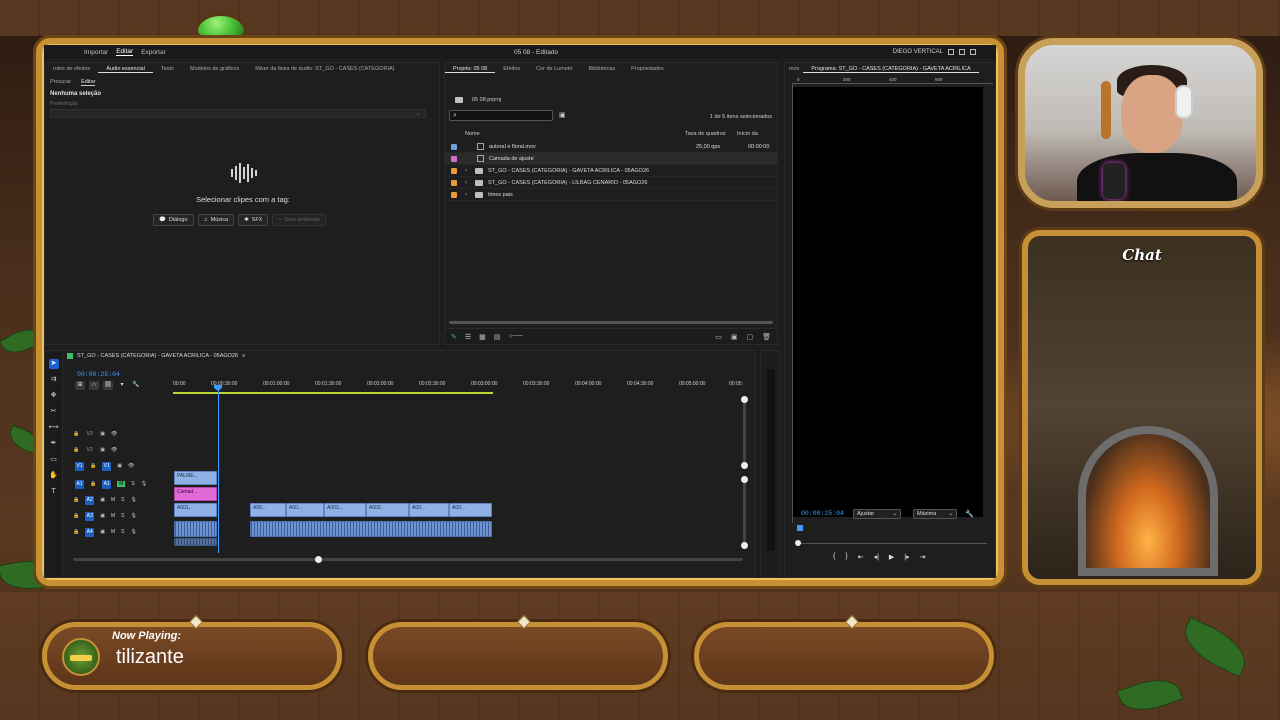 This screenshot has width=1280, height=720. What do you see at coordinates (611, 195) in the screenshot?
I see `list-item: › times pais` at bounding box center [611, 195].